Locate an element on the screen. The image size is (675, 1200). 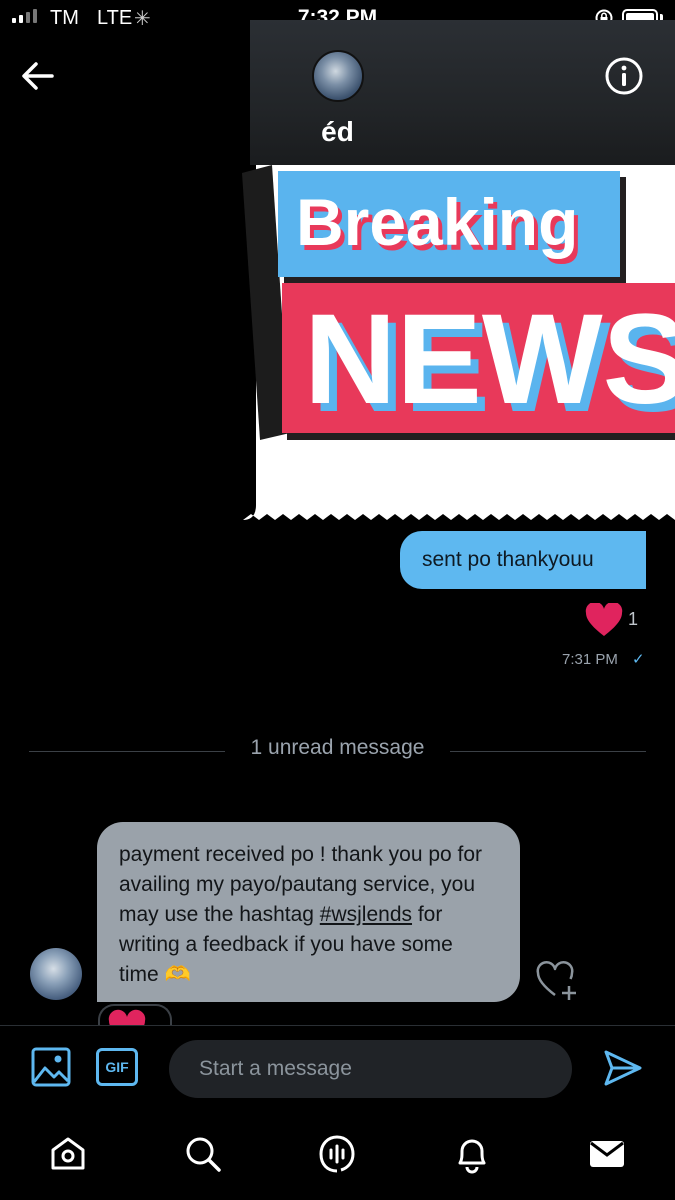
heart-reaction-icon is located at coordinates (604, 620).